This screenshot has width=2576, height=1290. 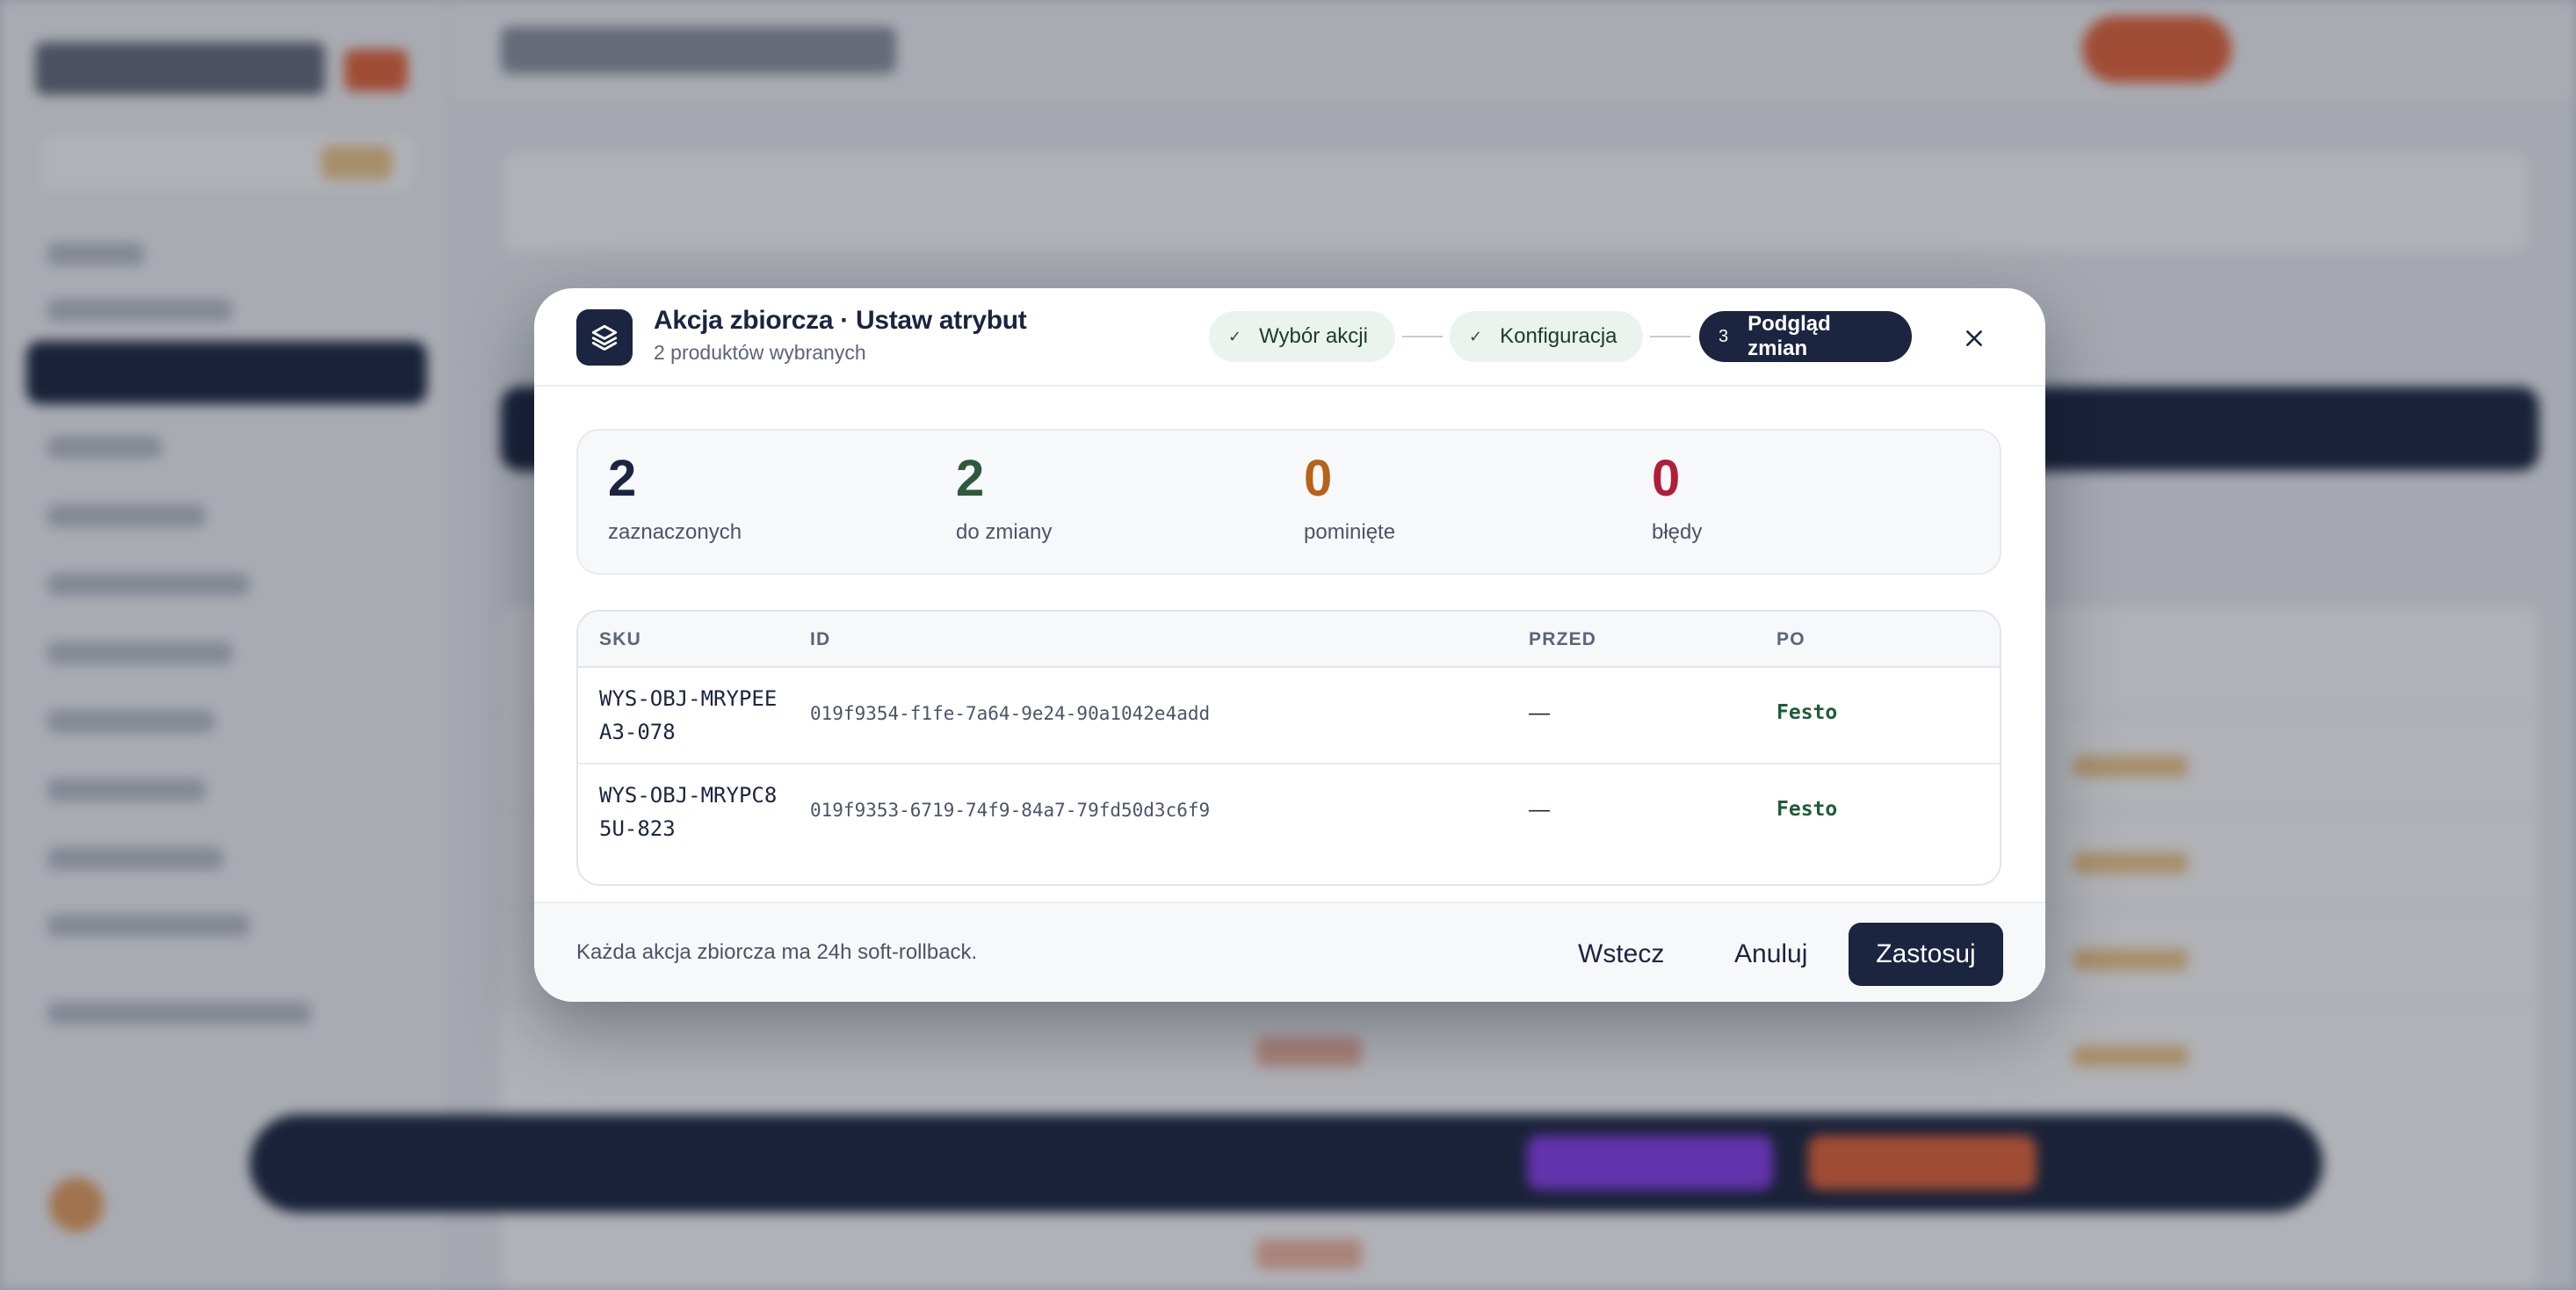 I want to click on cancel-button: Anuluj, so click(x=1770, y=955).